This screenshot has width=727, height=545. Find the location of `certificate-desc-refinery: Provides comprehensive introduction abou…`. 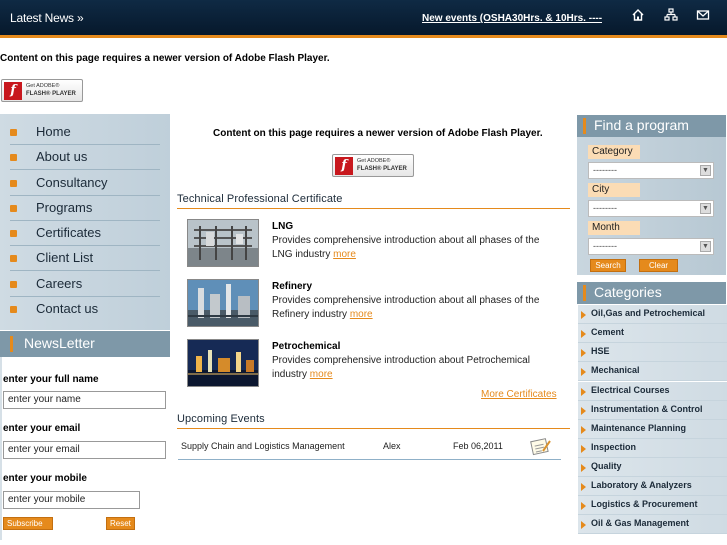

certificate-desc-refinery: Provides comprehensive introduction abou… is located at coordinates (417, 308).